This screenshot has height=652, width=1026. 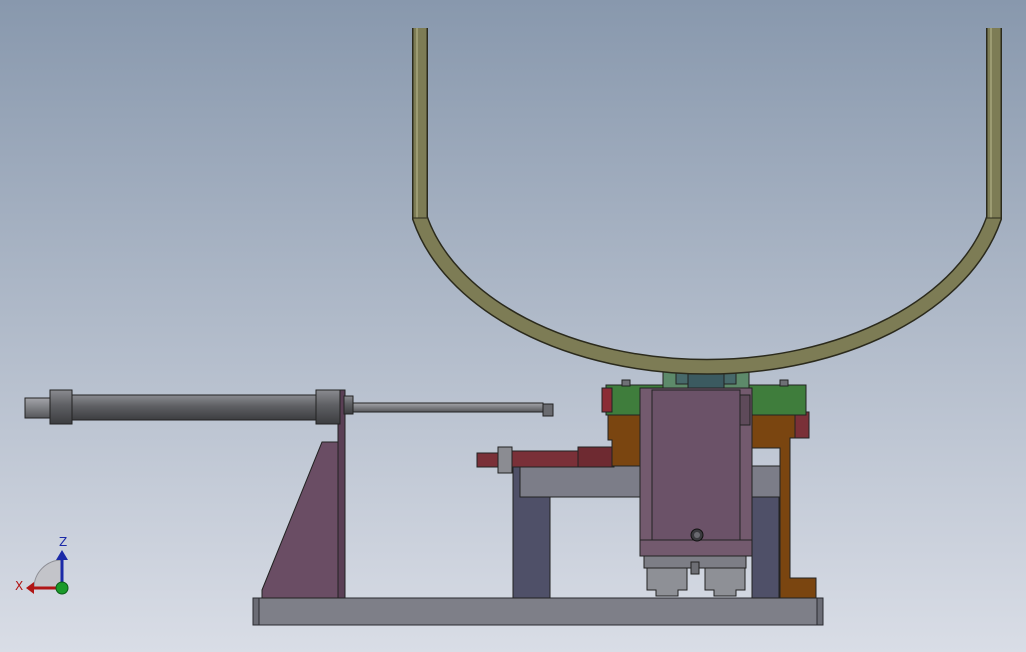 What do you see at coordinates (189, 407) in the screenshot?
I see `pneumatic-cylinder` at bounding box center [189, 407].